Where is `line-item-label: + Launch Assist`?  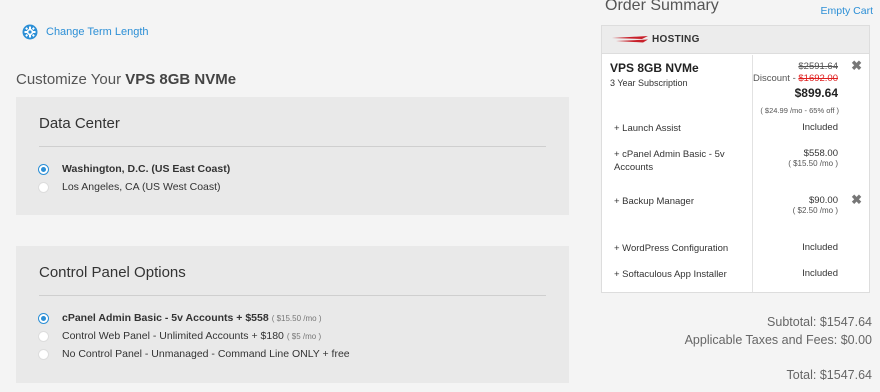 line-item-label: + Launch Assist is located at coordinates (647, 128).